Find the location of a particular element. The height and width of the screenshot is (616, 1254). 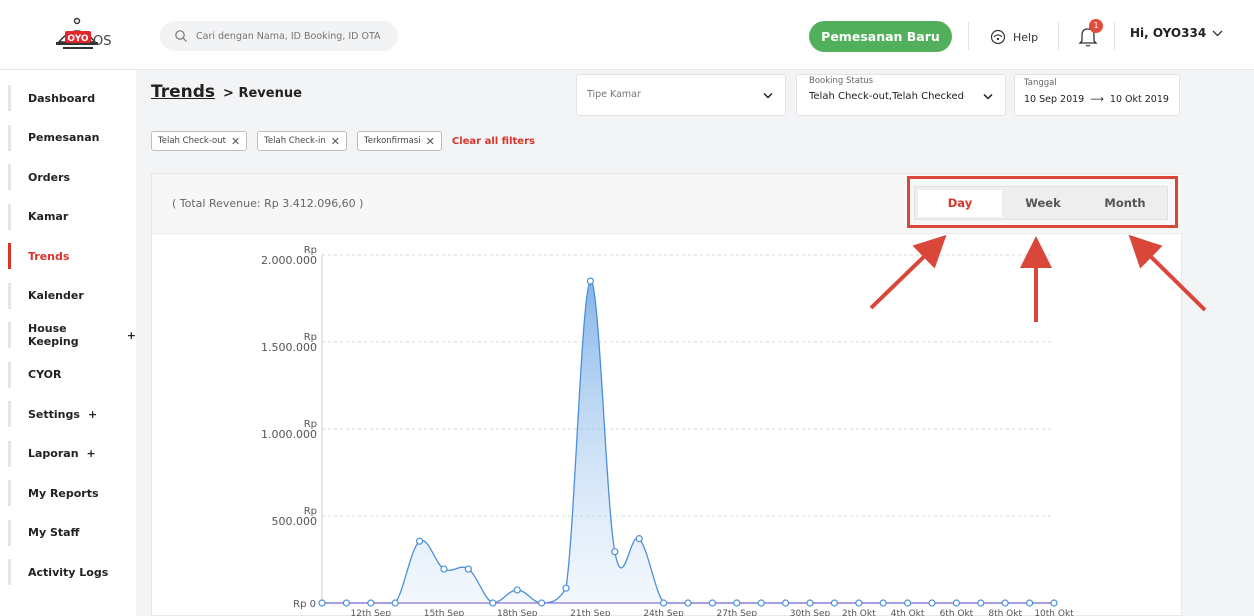

help-button: Help is located at coordinates (1014, 37).